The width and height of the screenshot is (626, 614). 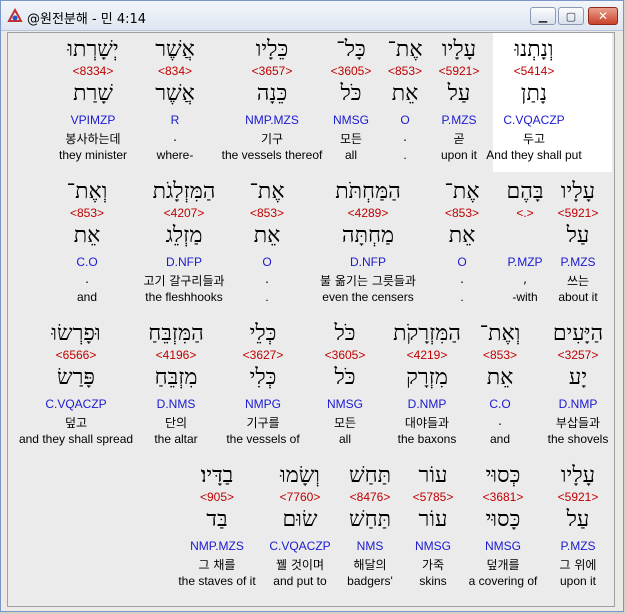 I want to click on hebrew-word: הַמִּזְבֵּחַ, so click(x=176, y=333).